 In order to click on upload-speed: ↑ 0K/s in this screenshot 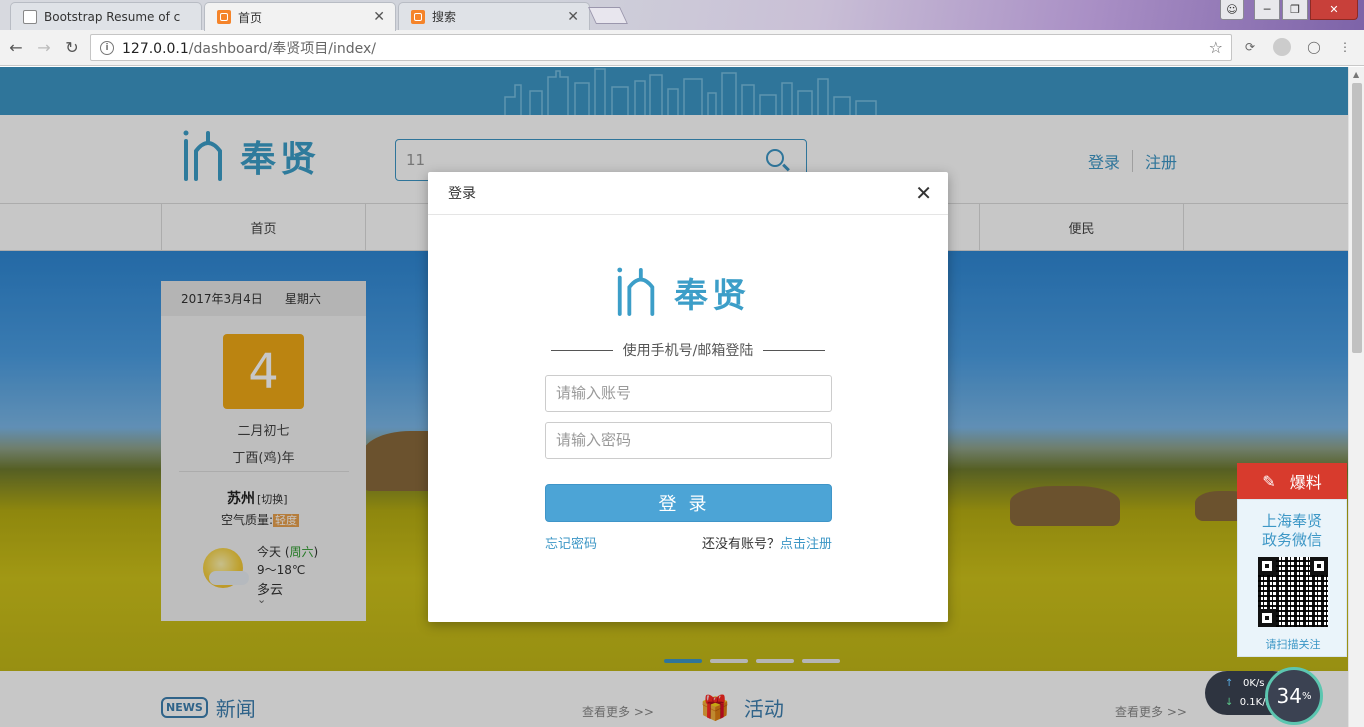, I will do `click(1244, 683)`.